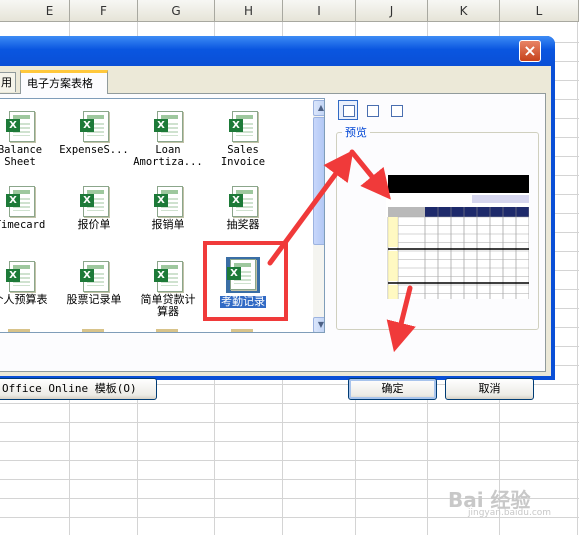  Describe the element at coordinates (356, 132) in the screenshot. I see `preview-label: 预览` at that location.